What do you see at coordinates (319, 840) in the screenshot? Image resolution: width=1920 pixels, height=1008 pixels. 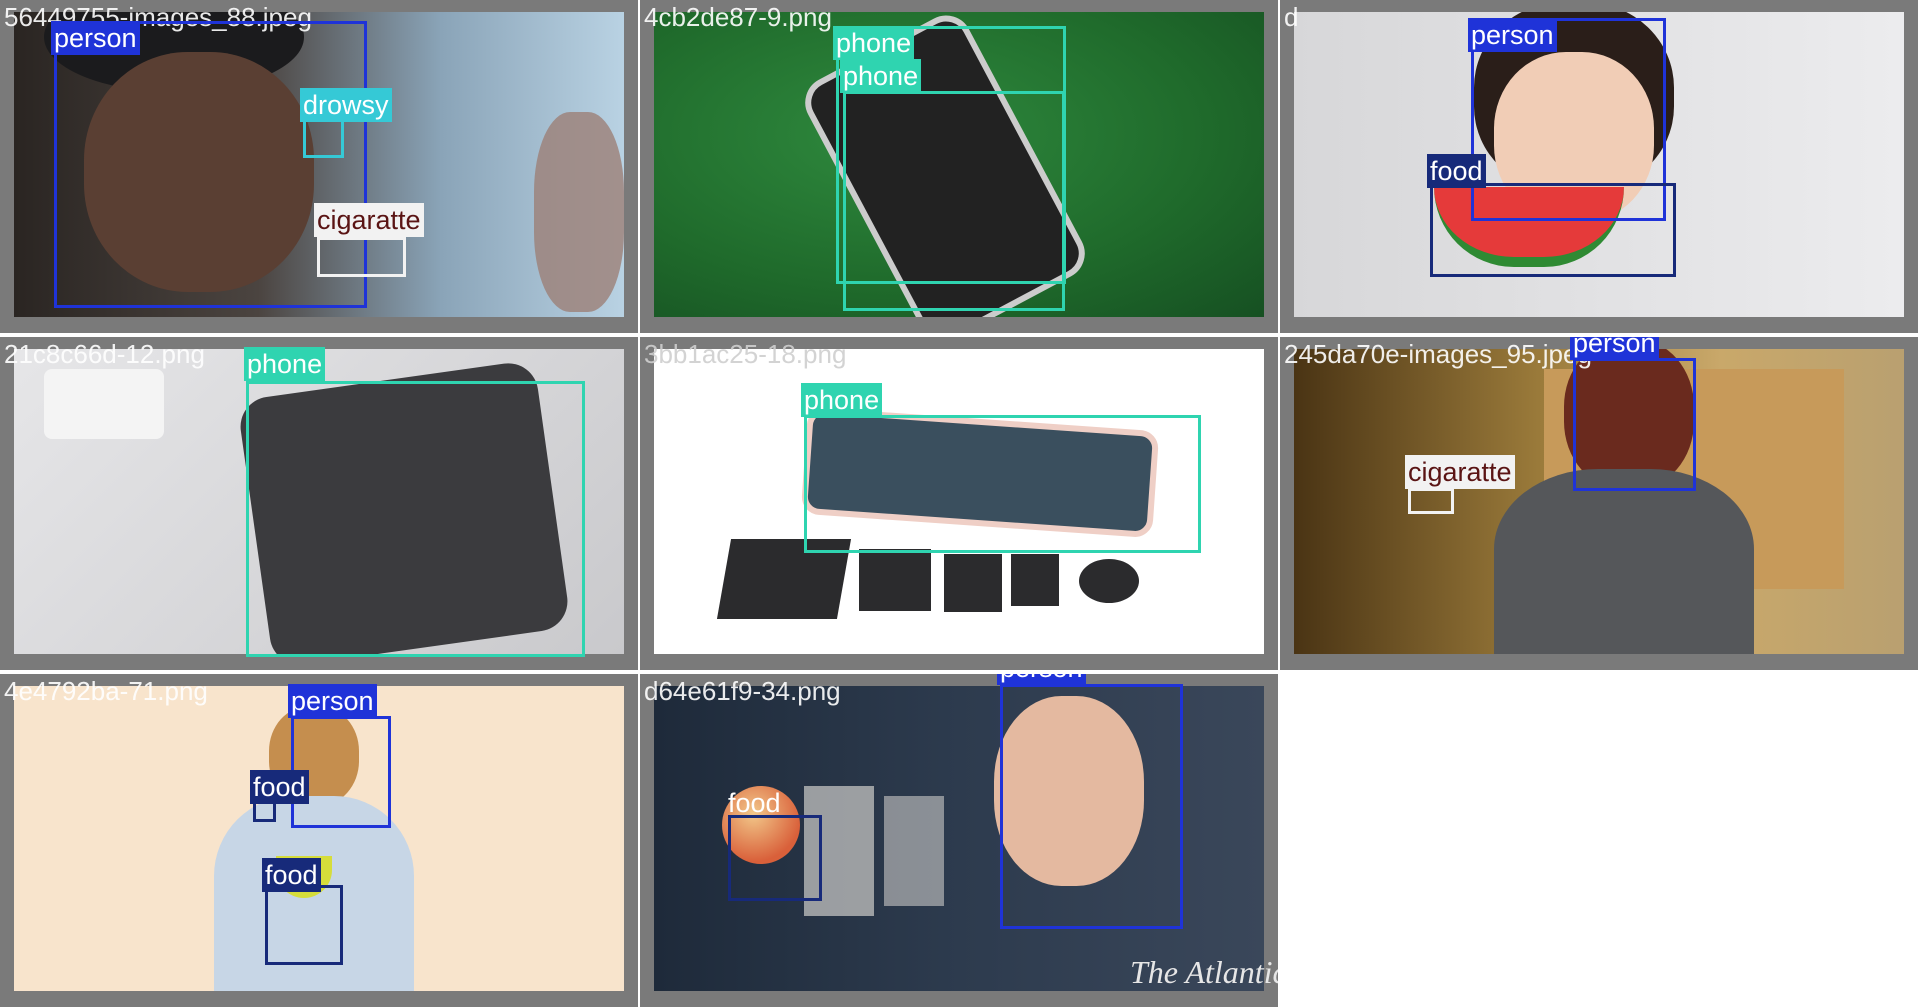 I see `image-tile-7: 4e4792ba-71.png person food food` at bounding box center [319, 840].